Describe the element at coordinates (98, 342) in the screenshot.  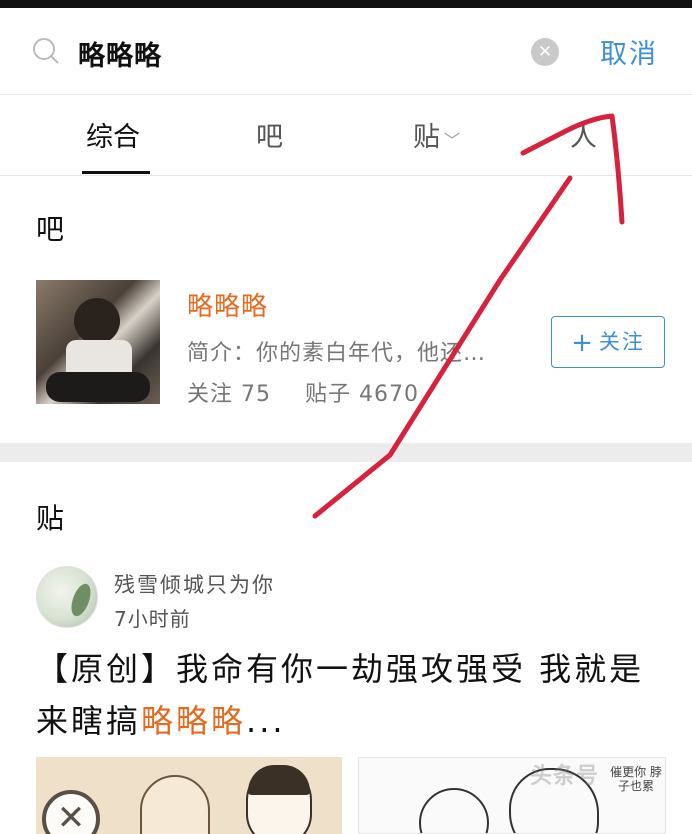
I see `forum-avatar` at that location.